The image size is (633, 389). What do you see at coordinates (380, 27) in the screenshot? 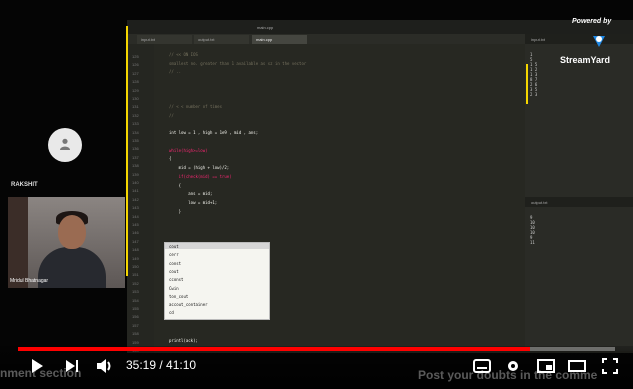
I see `editor-titlebar: main.cpp` at bounding box center [380, 27].